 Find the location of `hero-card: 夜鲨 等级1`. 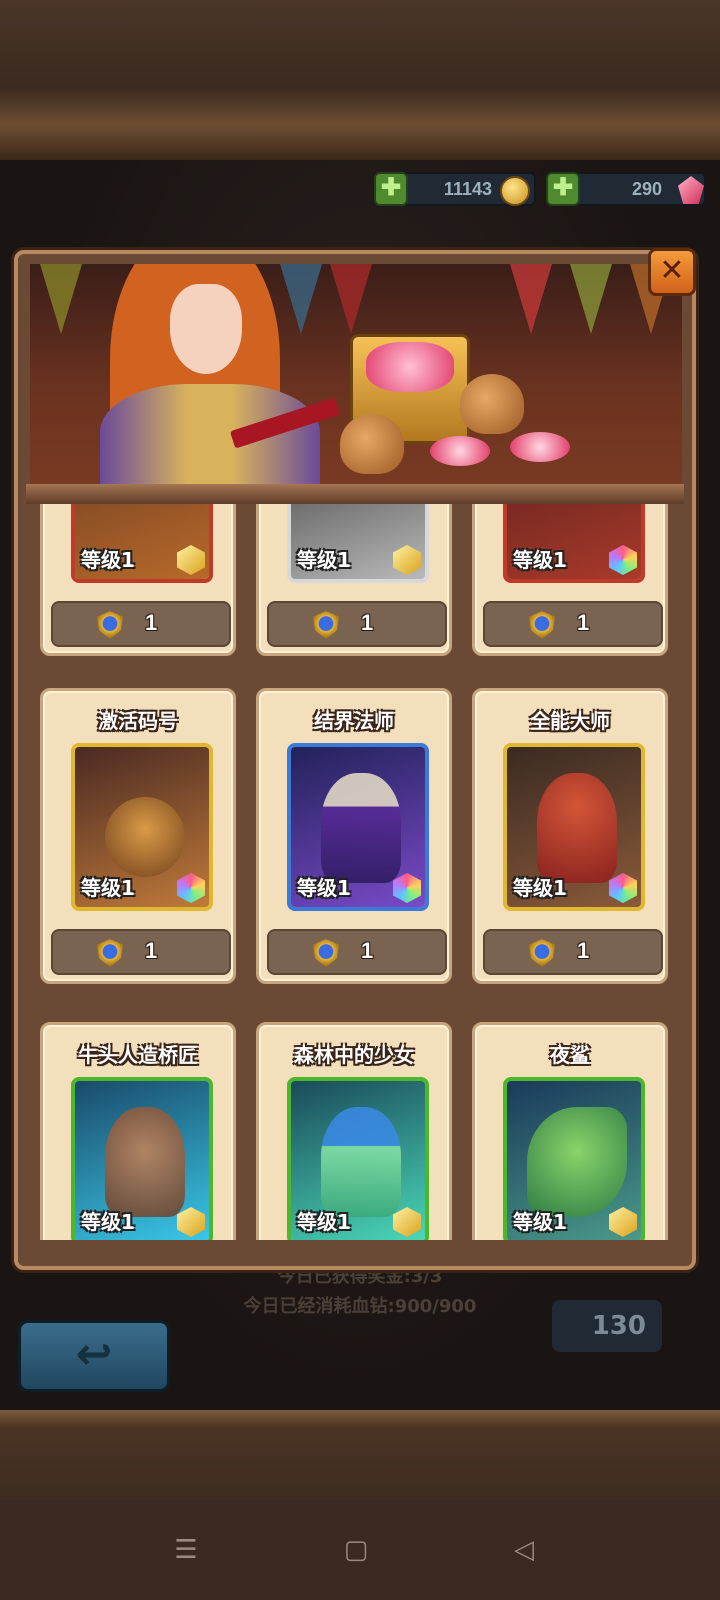

hero-card: 夜鲨 等级1 is located at coordinates (570, 1131).